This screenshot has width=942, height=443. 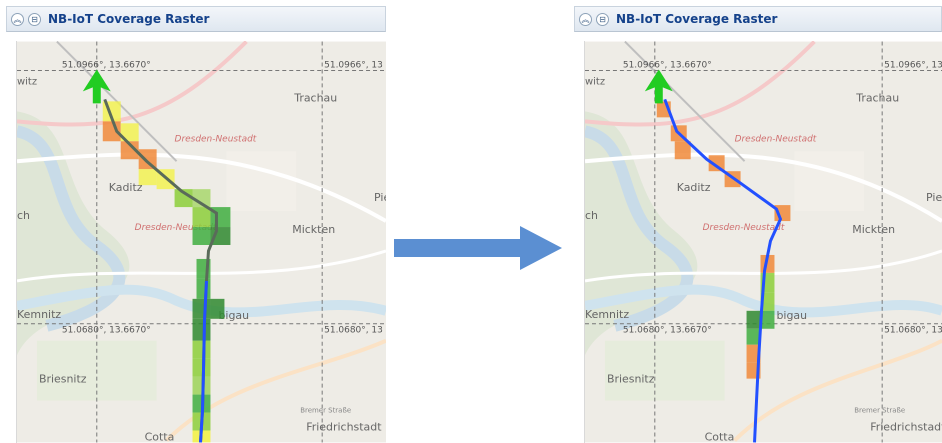 What do you see at coordinates (791, 315) in the screenshot?
I see `place-label-ubigau: bigau` at bounding box center [791, 315].